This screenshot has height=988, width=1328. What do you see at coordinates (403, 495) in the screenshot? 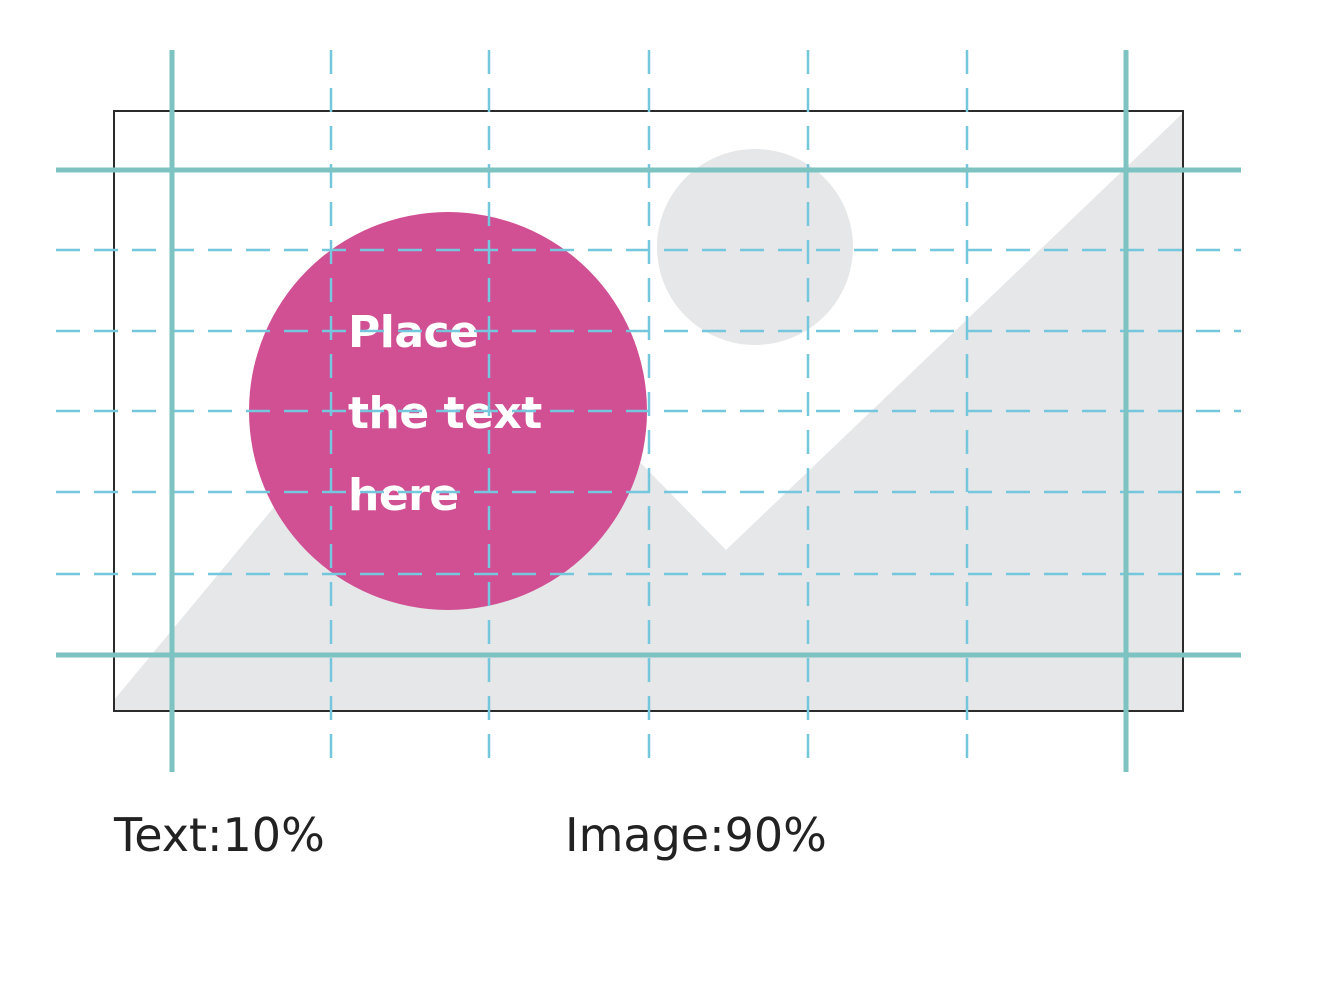
I see `badge-line-3: here` at bounding box center [403, 495].